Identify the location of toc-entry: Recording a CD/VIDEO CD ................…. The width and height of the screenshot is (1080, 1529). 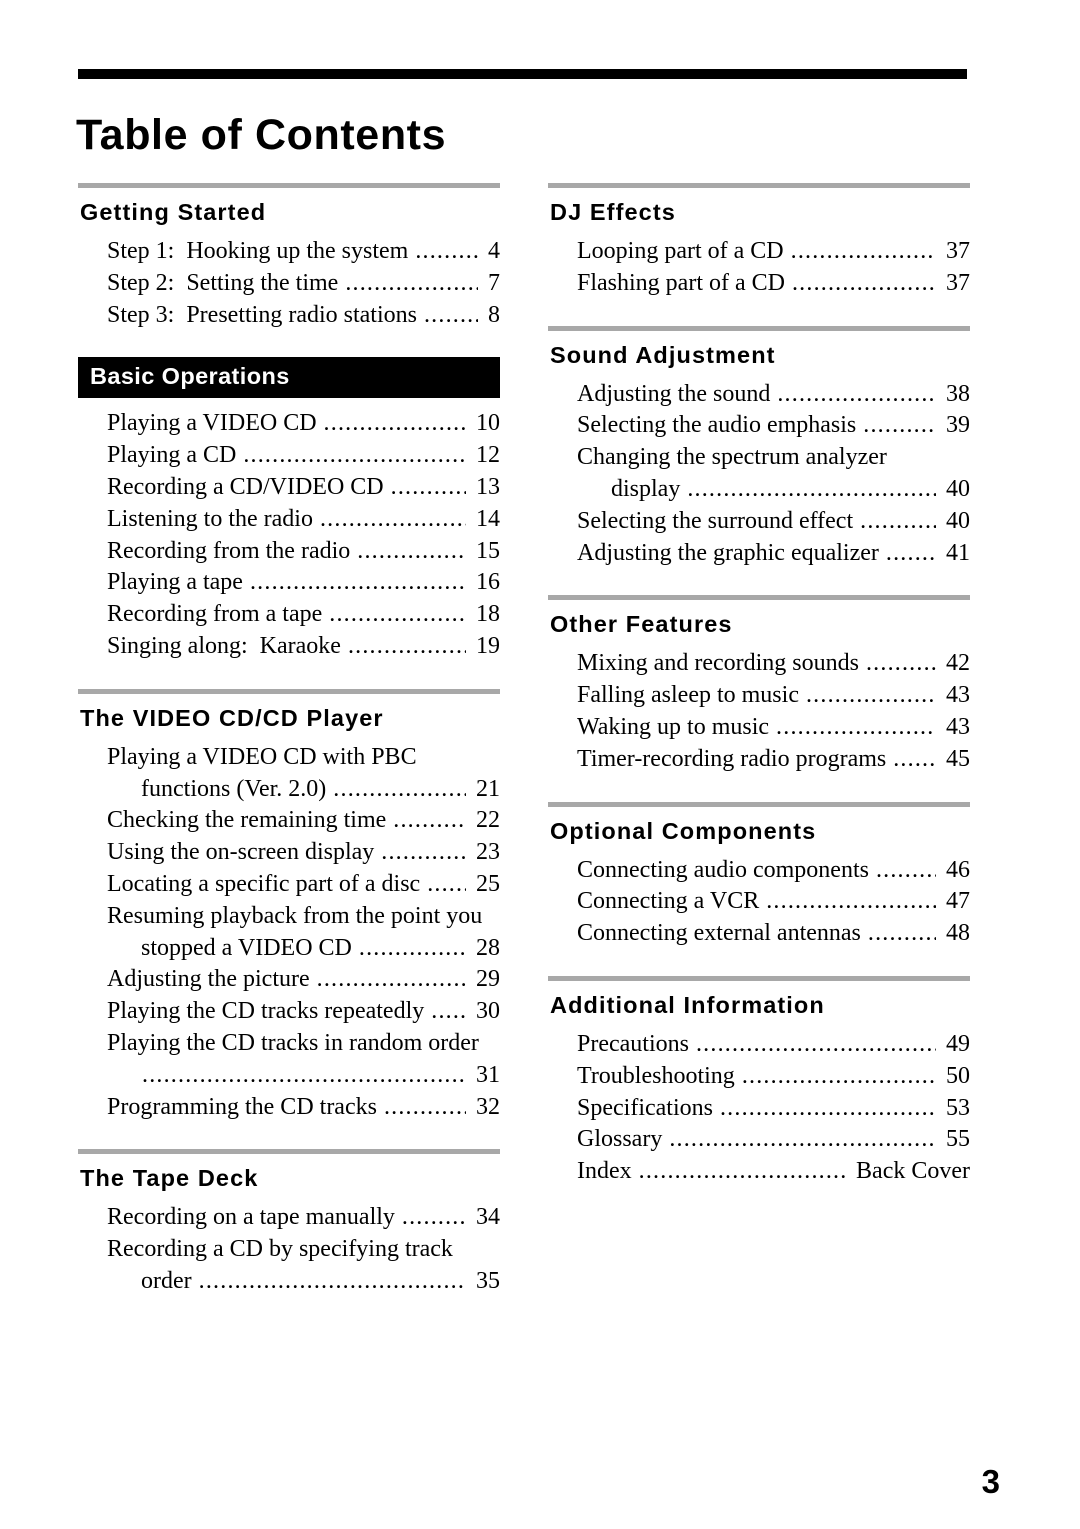
(303, 488).